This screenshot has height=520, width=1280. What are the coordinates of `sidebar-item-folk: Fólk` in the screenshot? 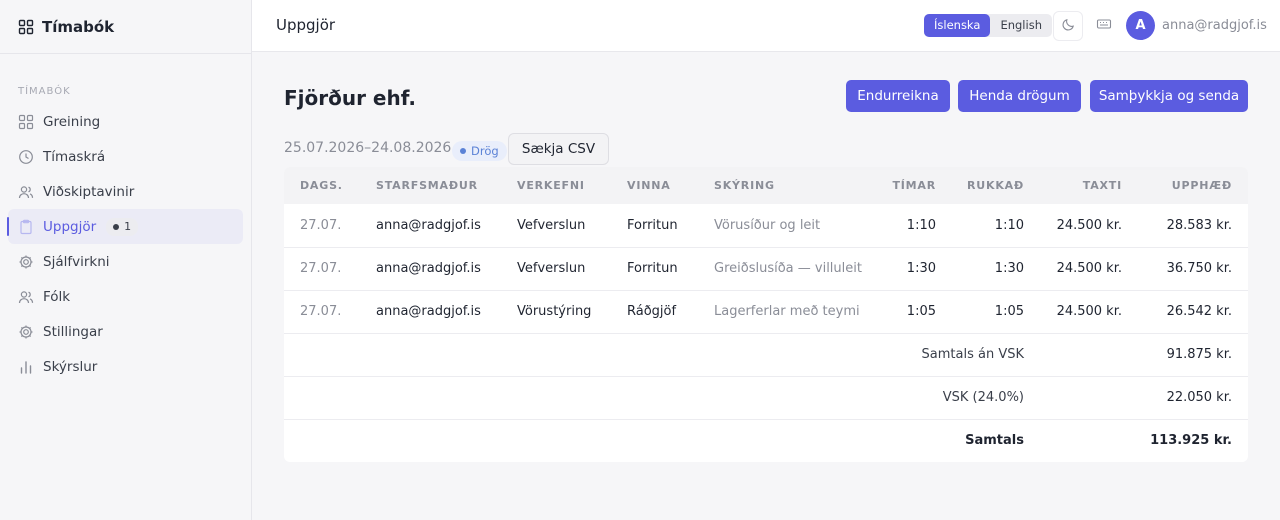 It's located at (125, 296).